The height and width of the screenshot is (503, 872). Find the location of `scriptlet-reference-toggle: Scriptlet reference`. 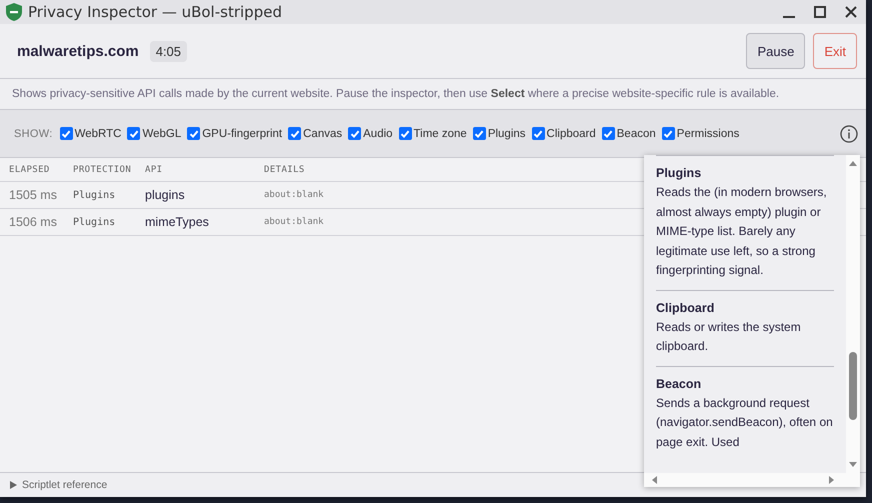

scriptlet-reference-toggle: Scriptlet reference is located at coordinates (59, 485).